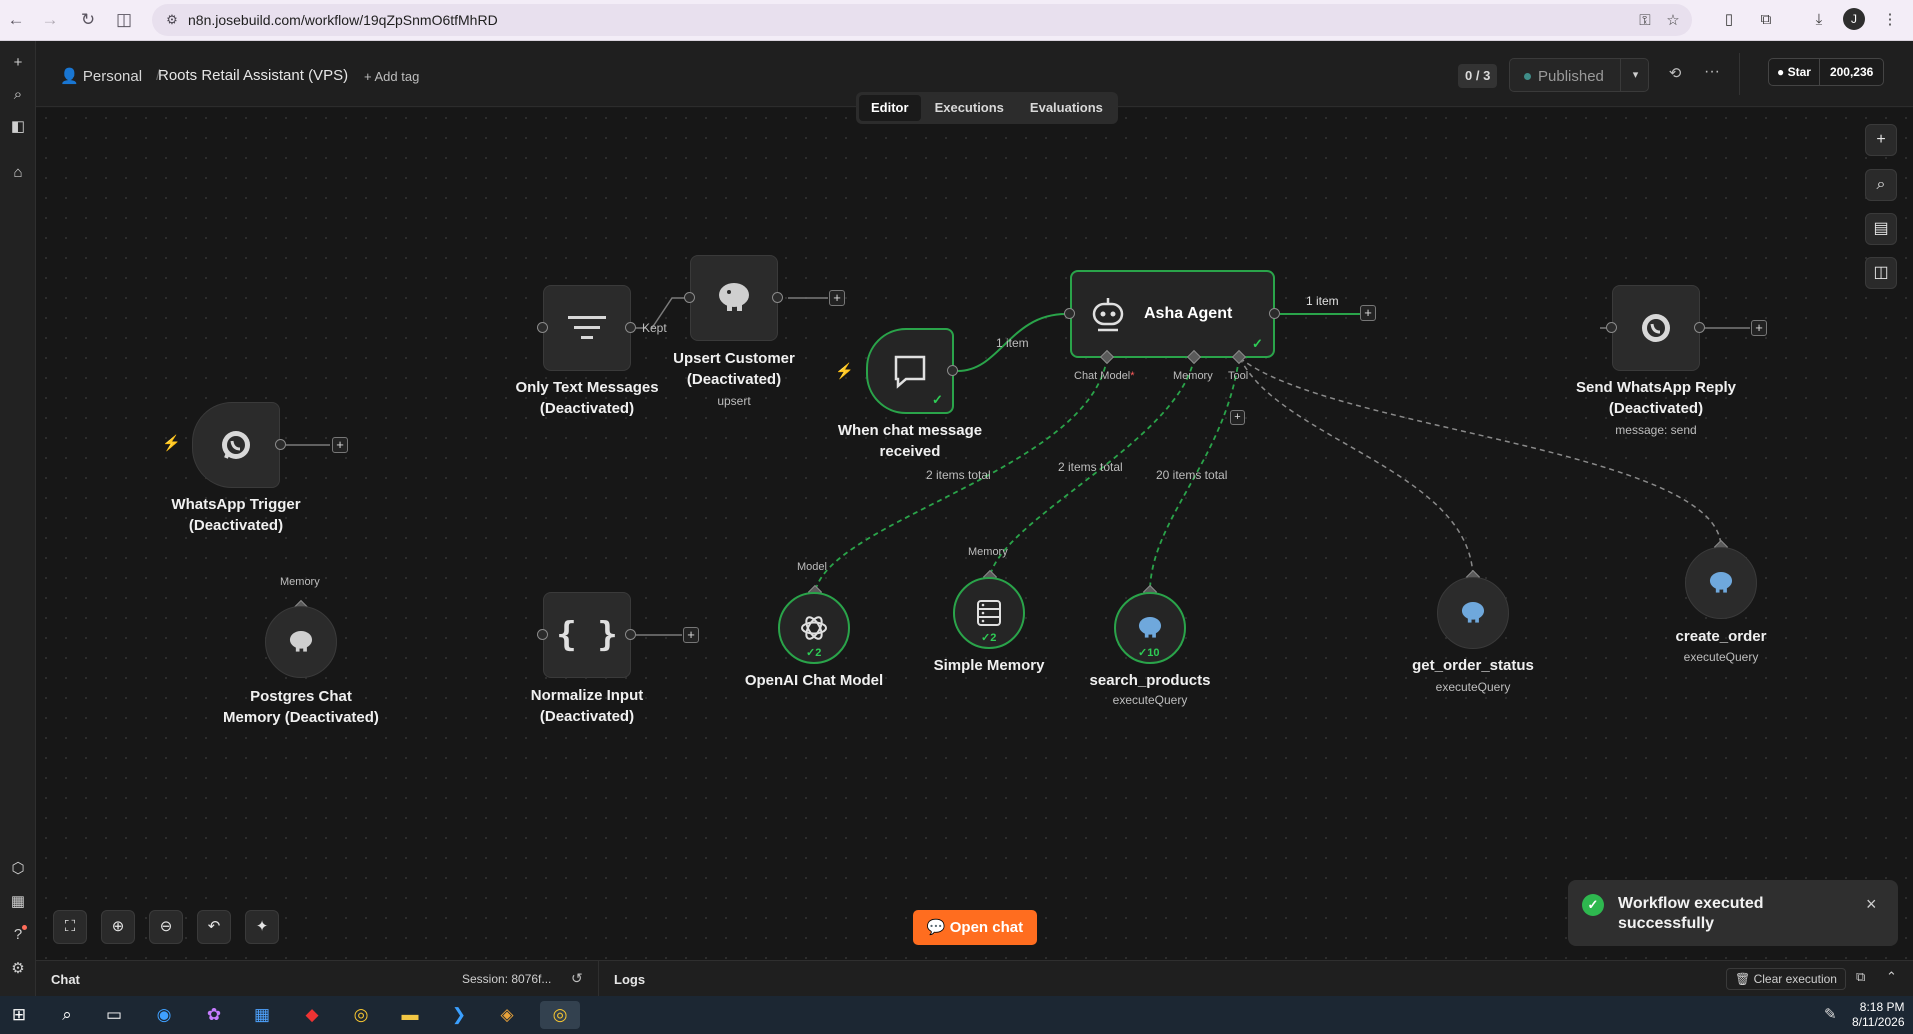 The image size is (1913, 1034). I want to click on reset-session-icon: ↺, so click(577, 978).